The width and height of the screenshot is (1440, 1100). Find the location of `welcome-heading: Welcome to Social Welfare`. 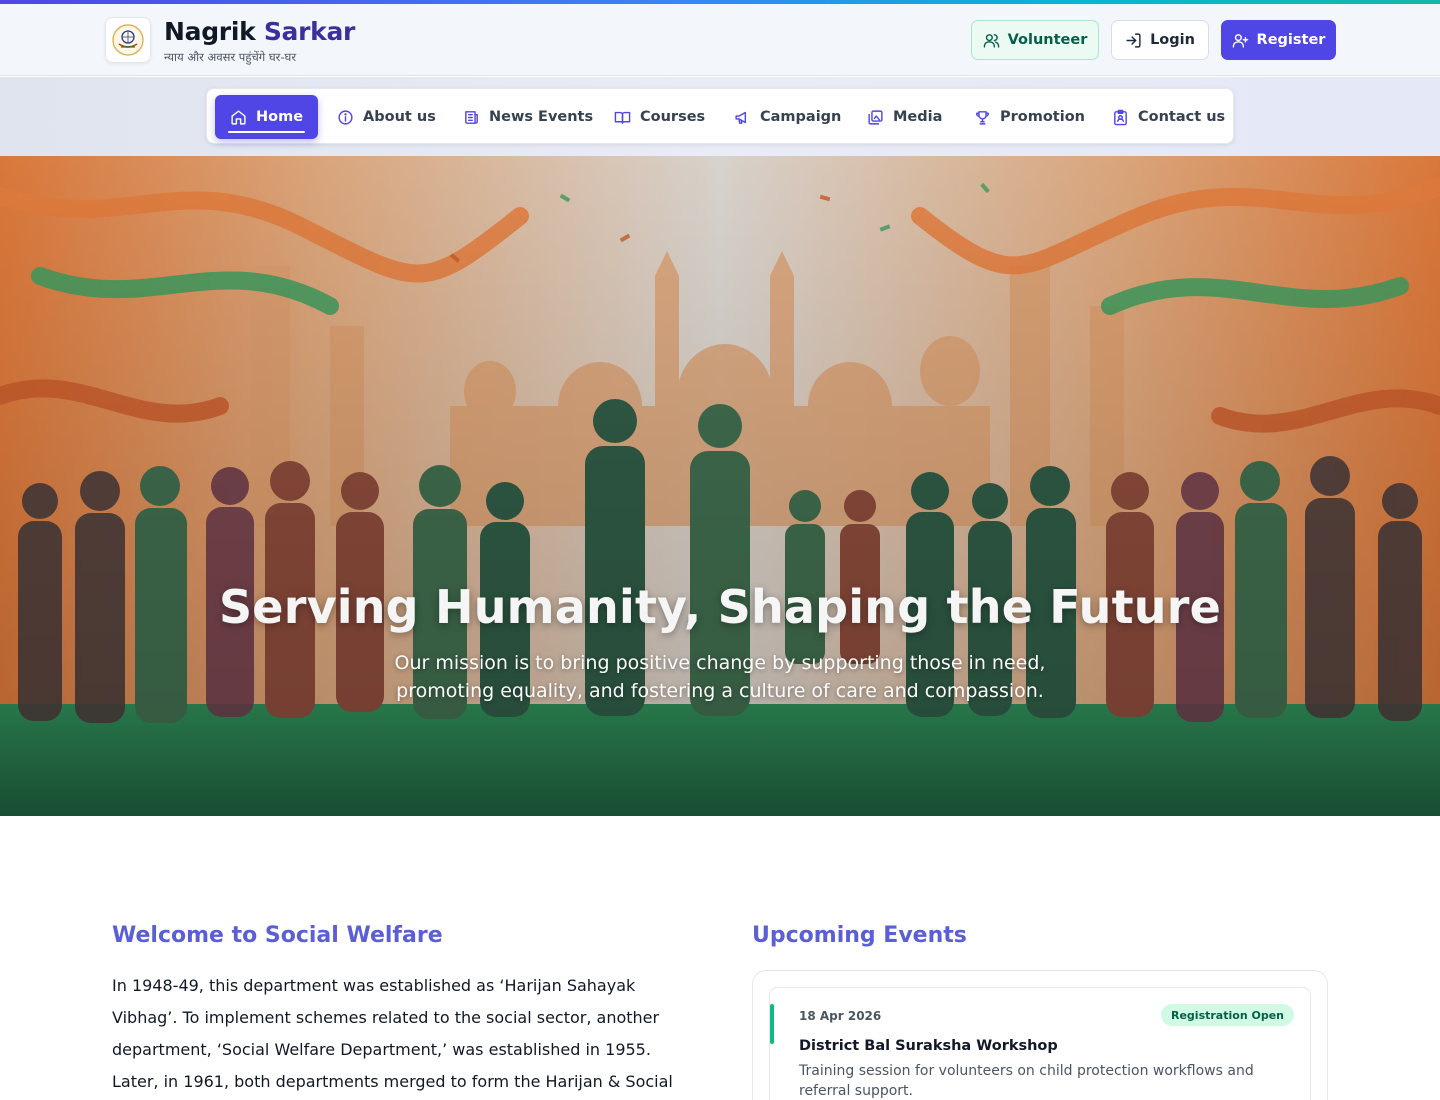

welcome-heading: Welcome to Social Welfare is located at coordinates (277, 935).